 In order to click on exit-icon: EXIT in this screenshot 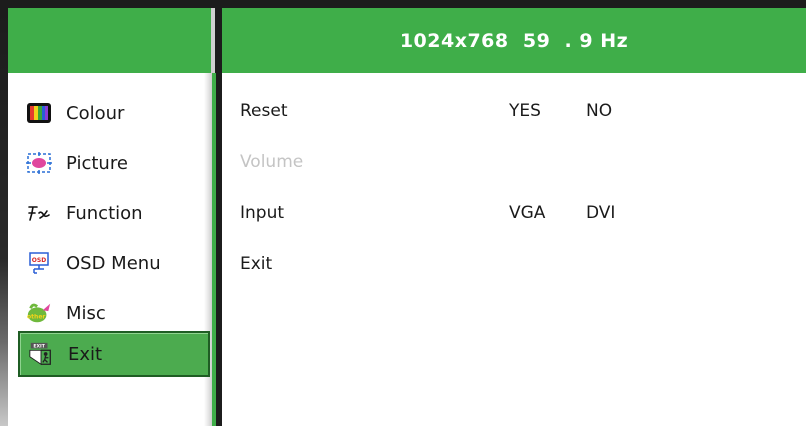, I will do `click(41, 354)`.